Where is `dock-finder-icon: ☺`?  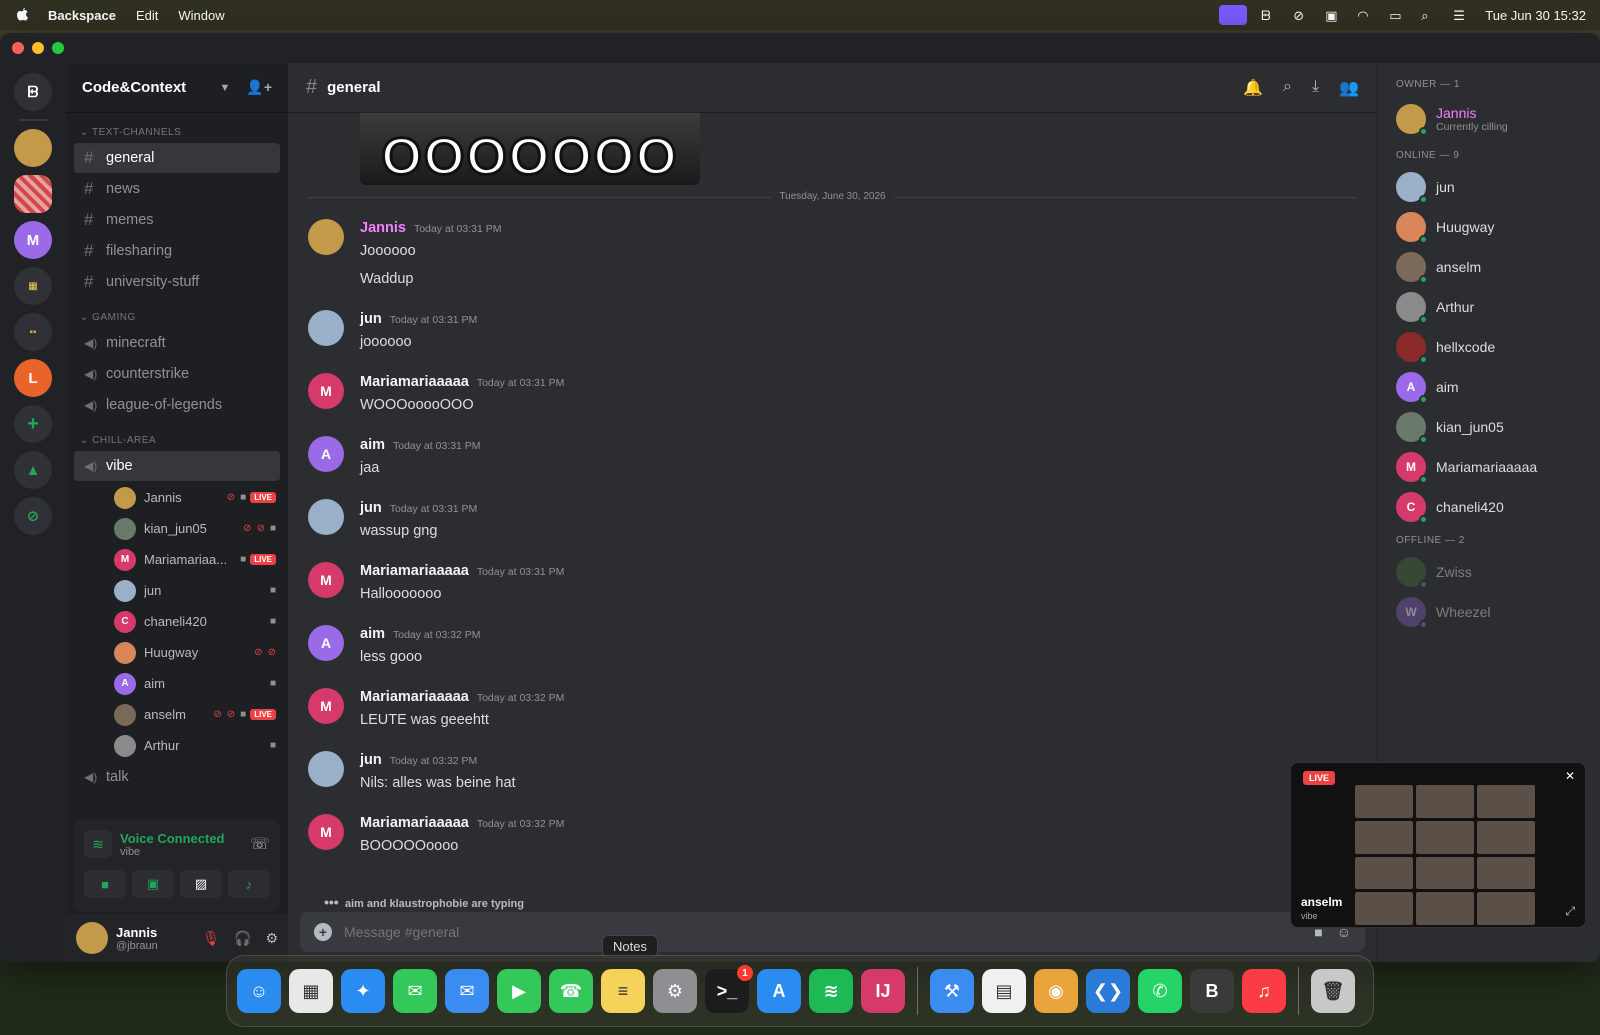 dock-finder-icon: ☺ is located at coordinates (259, 991).